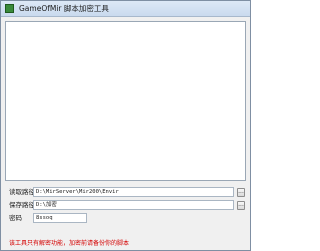 The image size is (320, 251). Describe the element at coordinates (69, 243) in the screenshot. I see `warning-note: 该工具只有解密功能，加密前请备份你的脚本` at that location.